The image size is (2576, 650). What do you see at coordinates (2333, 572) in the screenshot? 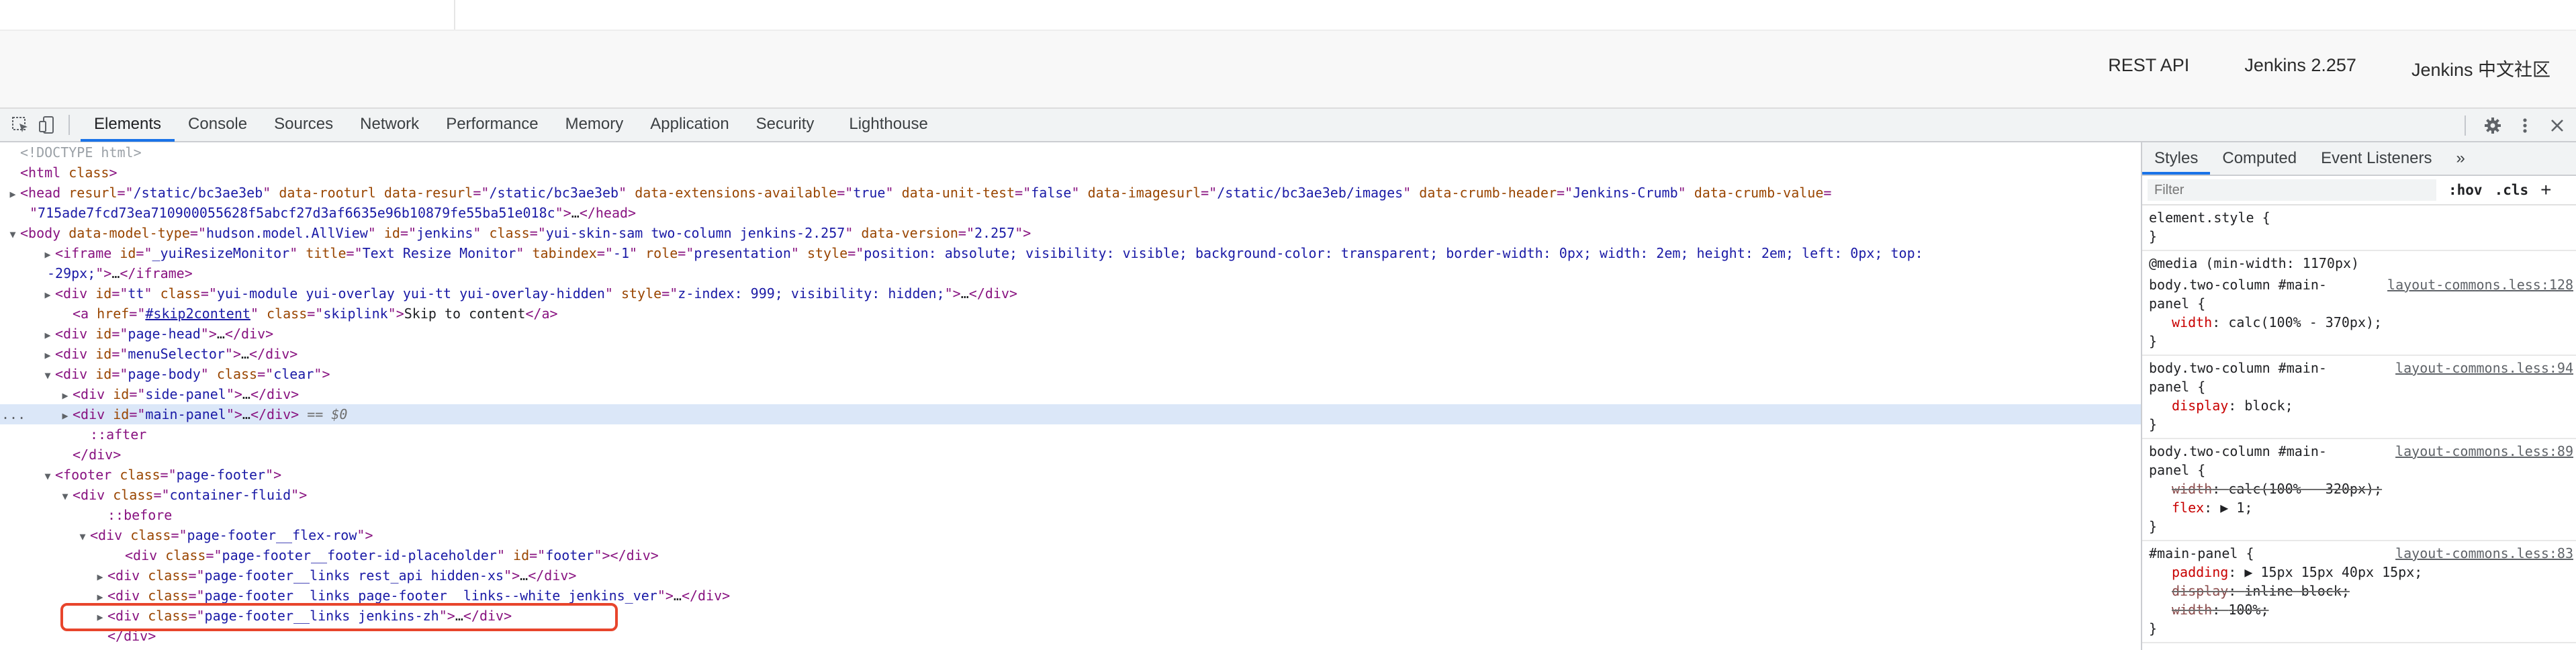
I see `css-value: ▶ 15px 15px 40px 15px;` at bounding box center [2333, 572].